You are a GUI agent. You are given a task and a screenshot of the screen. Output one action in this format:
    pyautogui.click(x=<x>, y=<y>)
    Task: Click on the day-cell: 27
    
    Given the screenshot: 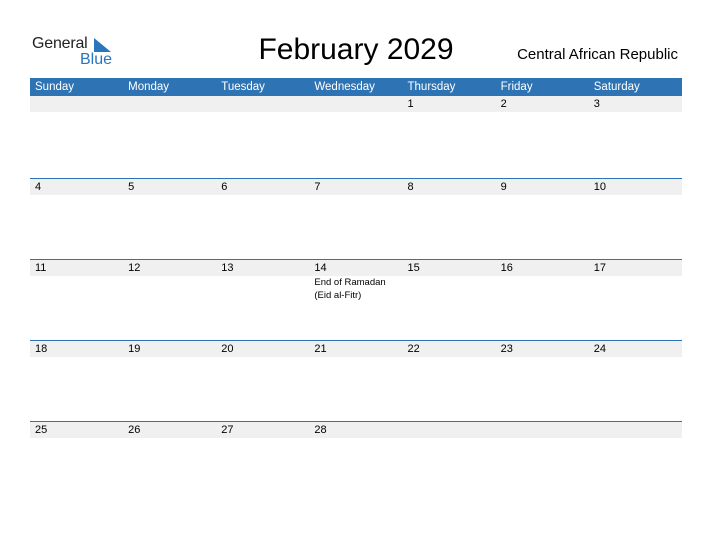 What is the action you would take?
    pyautogui.click(x=262, y=462)
    